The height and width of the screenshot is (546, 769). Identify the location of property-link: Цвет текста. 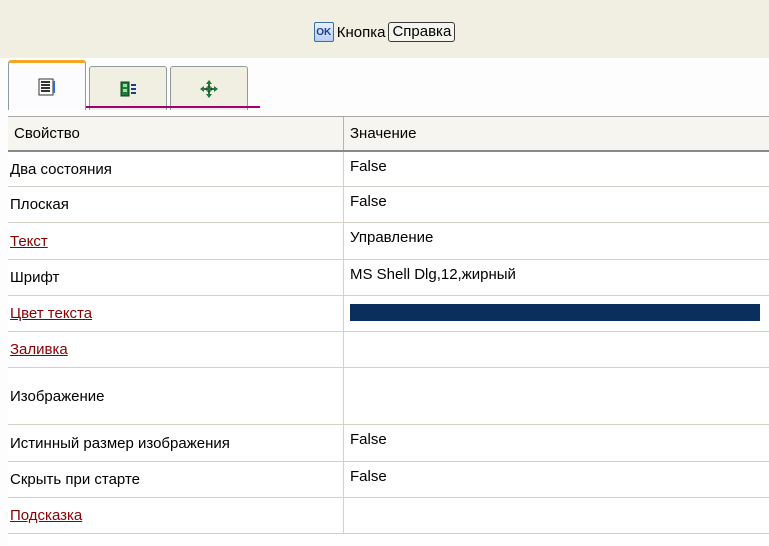
(51, 313).